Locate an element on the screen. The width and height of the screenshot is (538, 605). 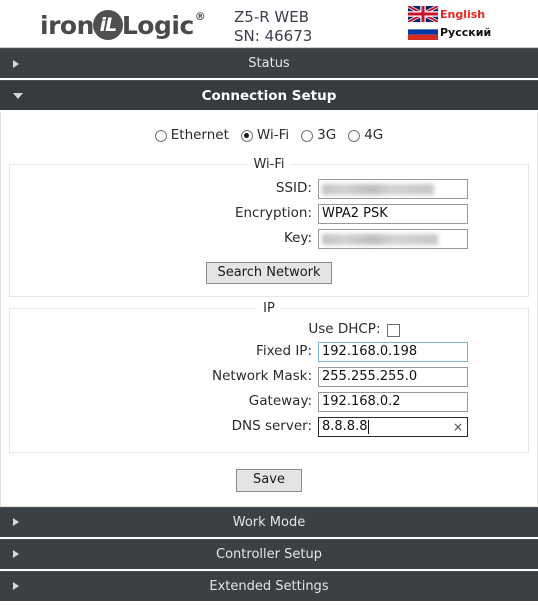
ssid-row: SSID: is located at coordinates (269, 188).